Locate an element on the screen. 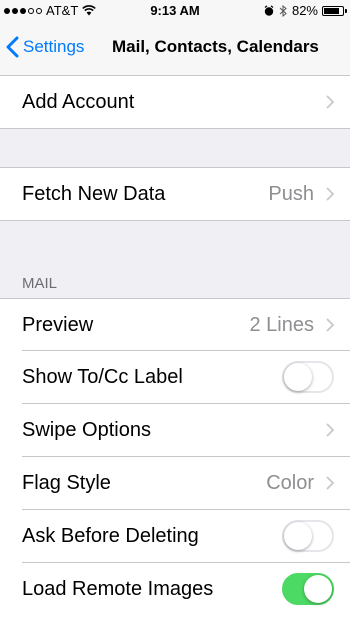 Image resolution: width=350 pixels, height=620 pixels. back-button: Settings is located at coordinates (45, 47).